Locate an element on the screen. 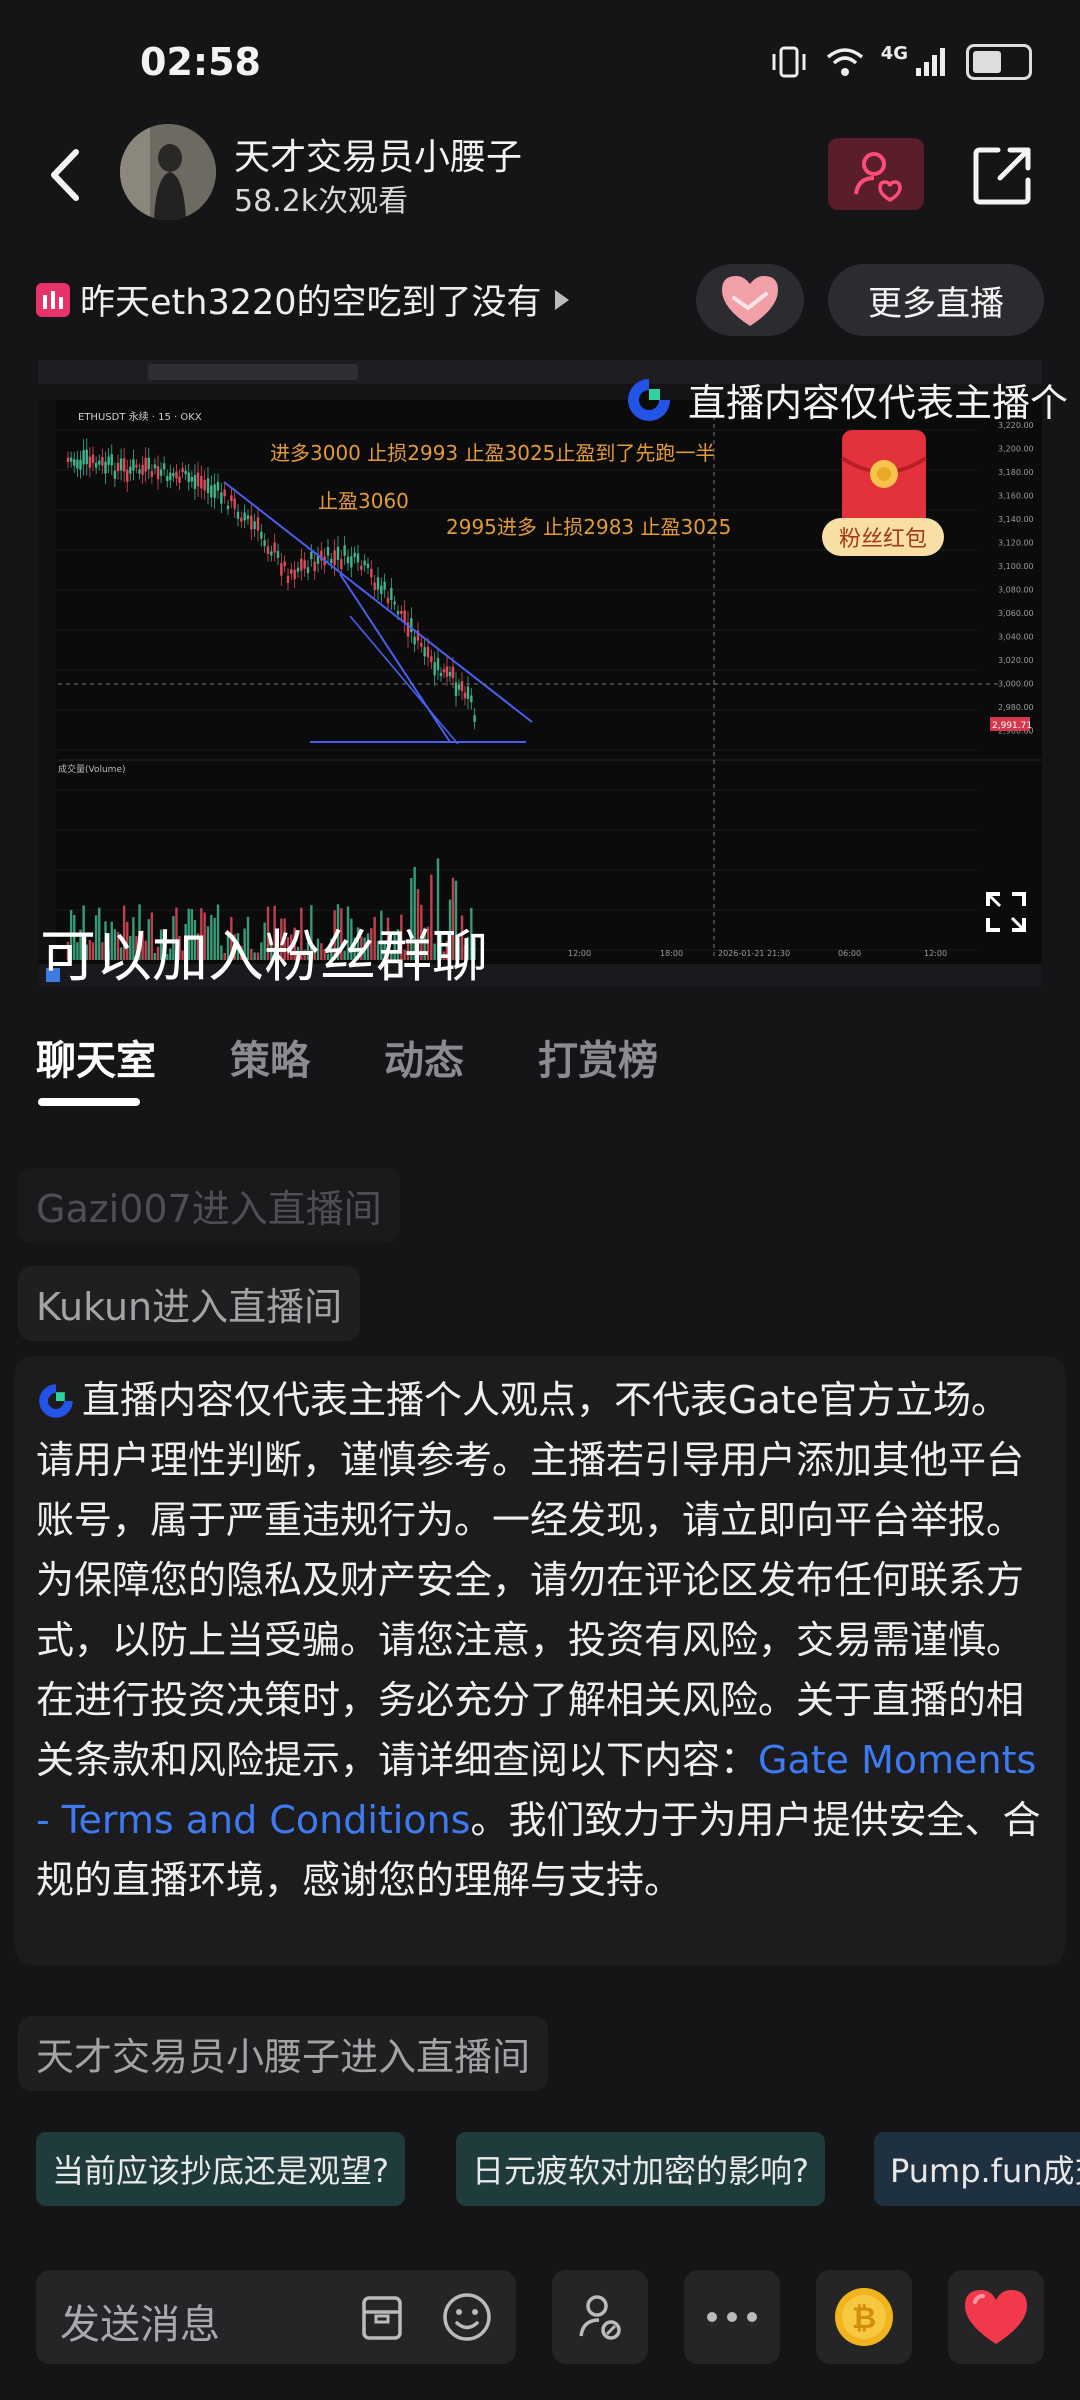 Image resolution: width=1080 pixels, height=2400 pixels. clipboard-icon is located at coordinates (382, 2317).